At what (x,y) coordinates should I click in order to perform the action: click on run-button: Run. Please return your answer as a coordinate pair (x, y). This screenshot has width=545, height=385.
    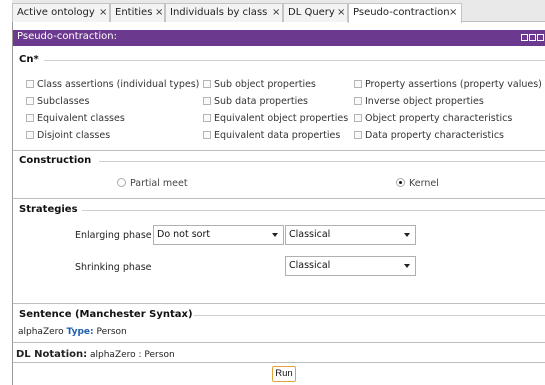
    Looking at the image, I should click on (284, 374).